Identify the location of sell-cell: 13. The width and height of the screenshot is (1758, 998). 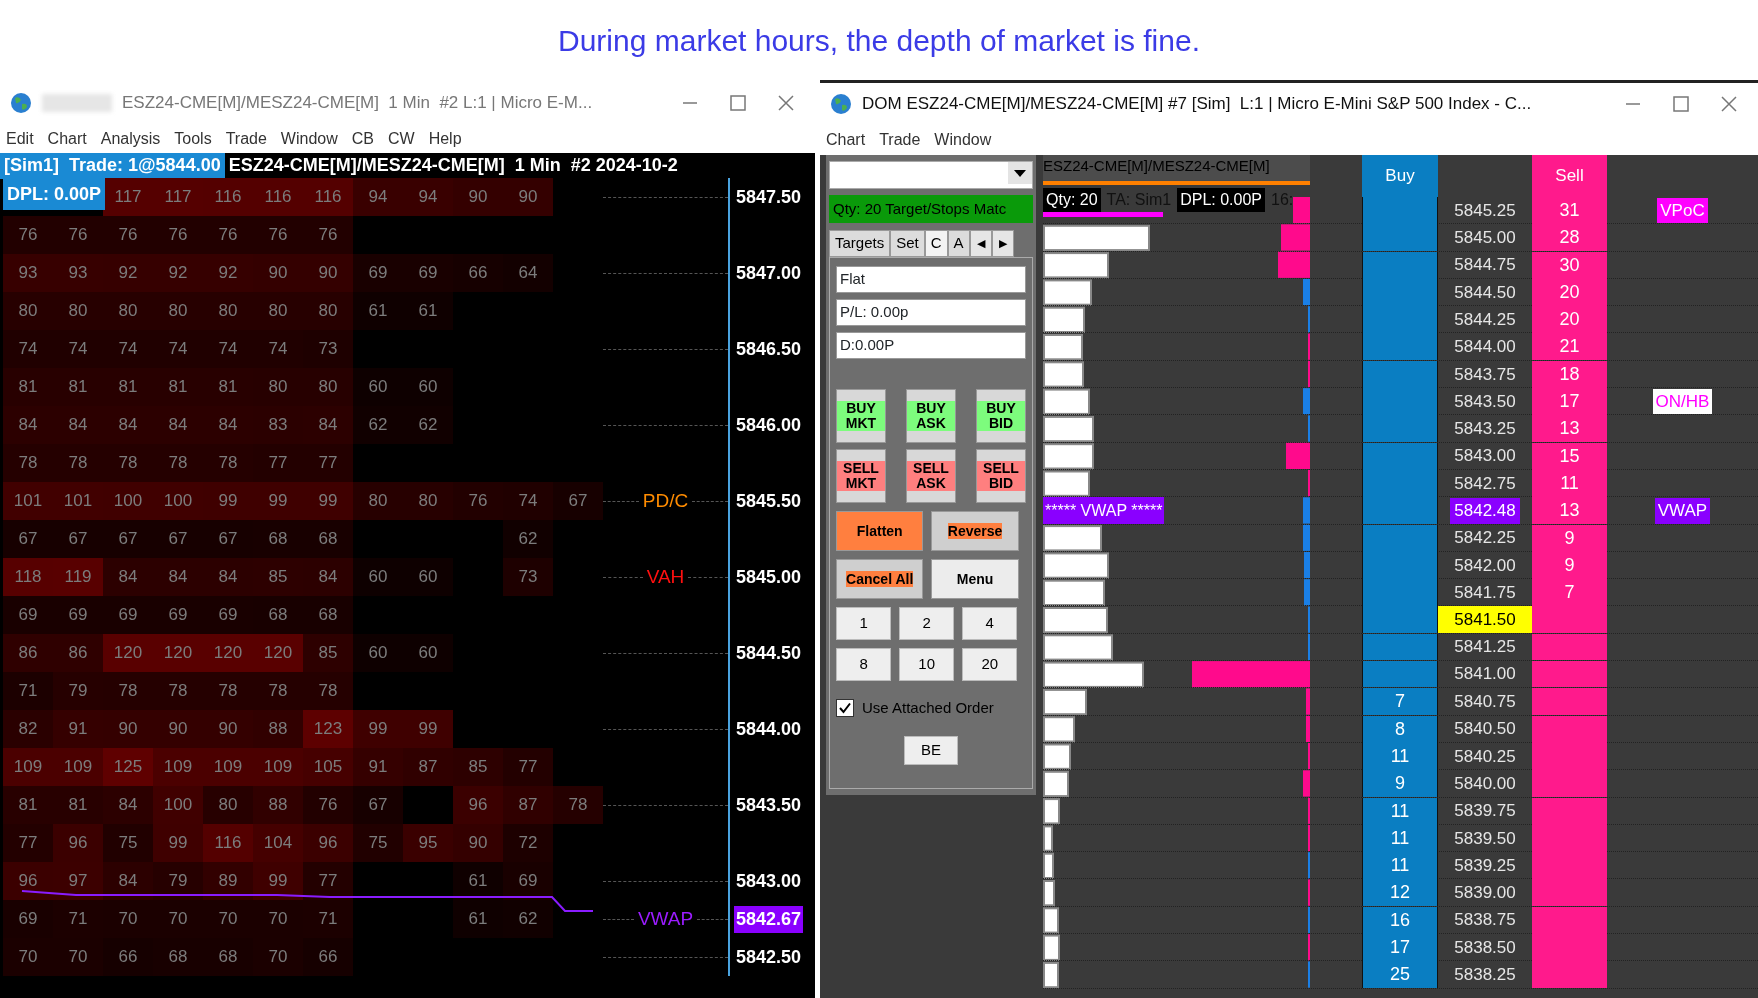
(1569, 429).